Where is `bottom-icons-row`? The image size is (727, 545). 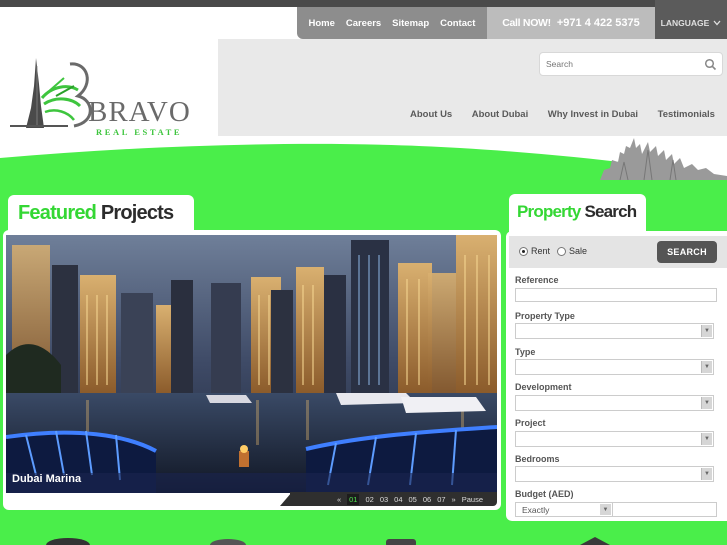 bottom-icons-row is located at coordinates (328, 541).